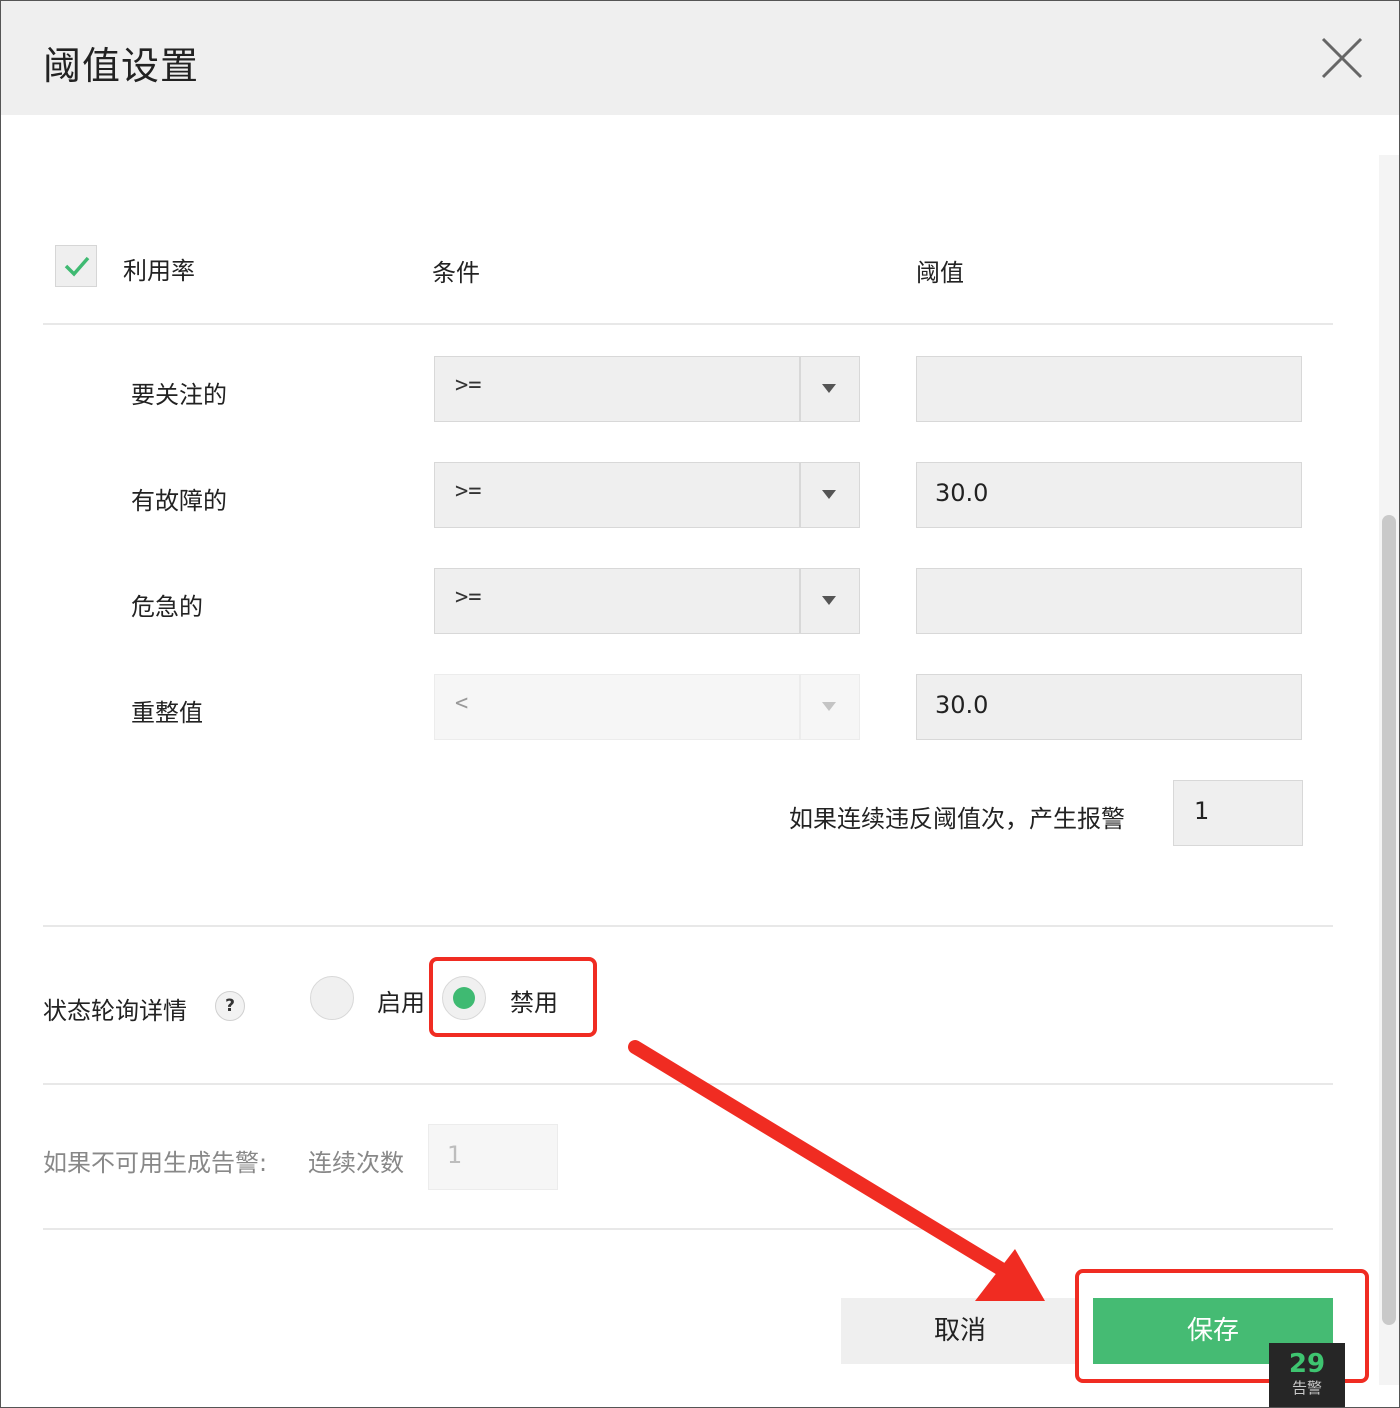  I want to click on arrow-head, so click(1010, 1275).